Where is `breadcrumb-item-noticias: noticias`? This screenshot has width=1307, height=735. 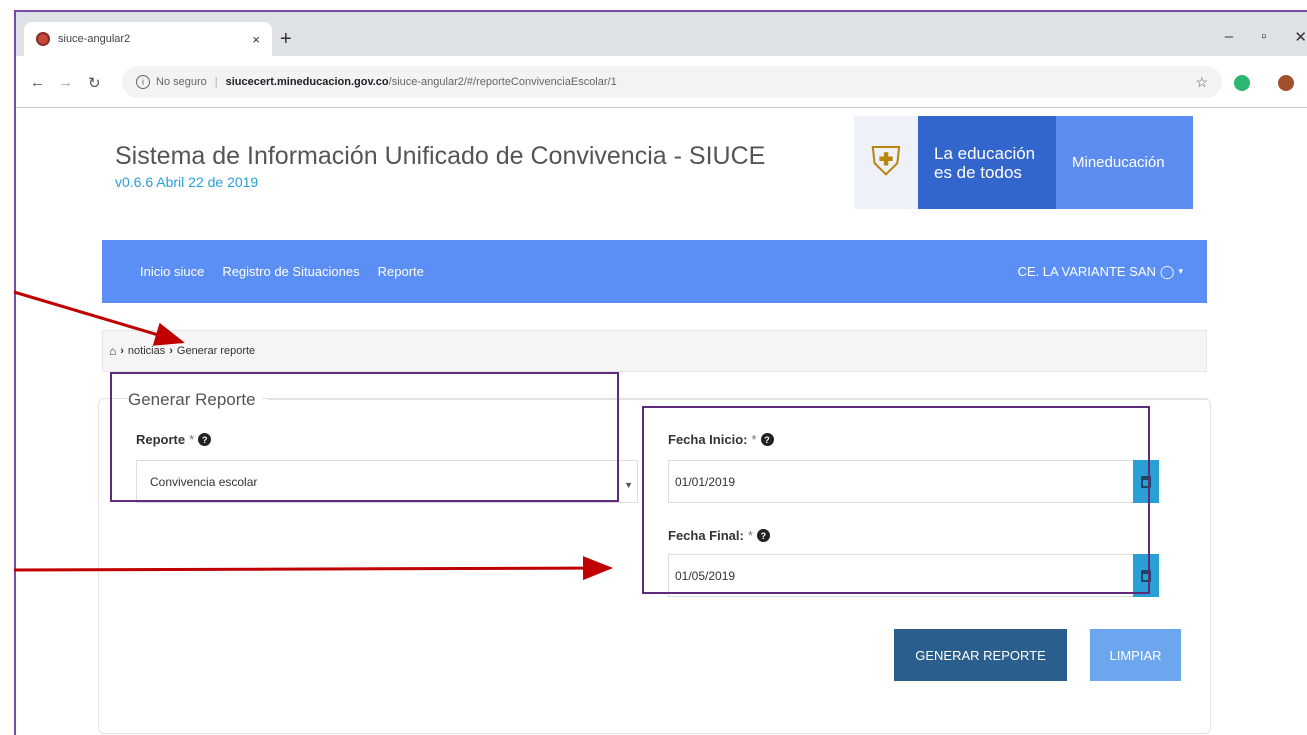 breadcrumb-item-noticias: noticias is located at coordinates (146, 351).